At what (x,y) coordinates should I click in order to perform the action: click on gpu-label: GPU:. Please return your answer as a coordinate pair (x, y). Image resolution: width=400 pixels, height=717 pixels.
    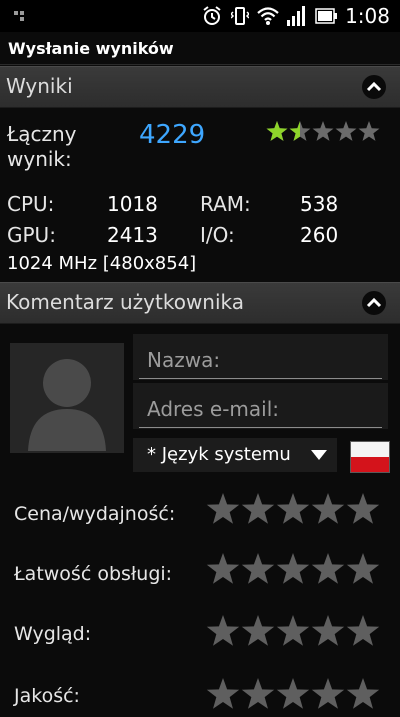
    Looking at the image, I should click on (31, 235).